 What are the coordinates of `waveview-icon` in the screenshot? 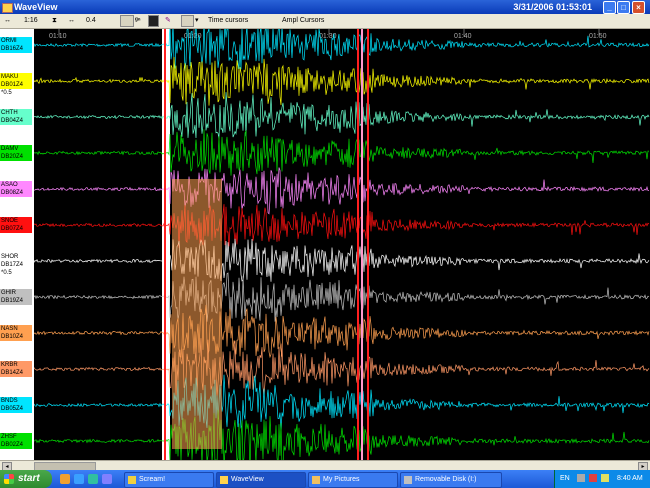 It's located at (224, 480).